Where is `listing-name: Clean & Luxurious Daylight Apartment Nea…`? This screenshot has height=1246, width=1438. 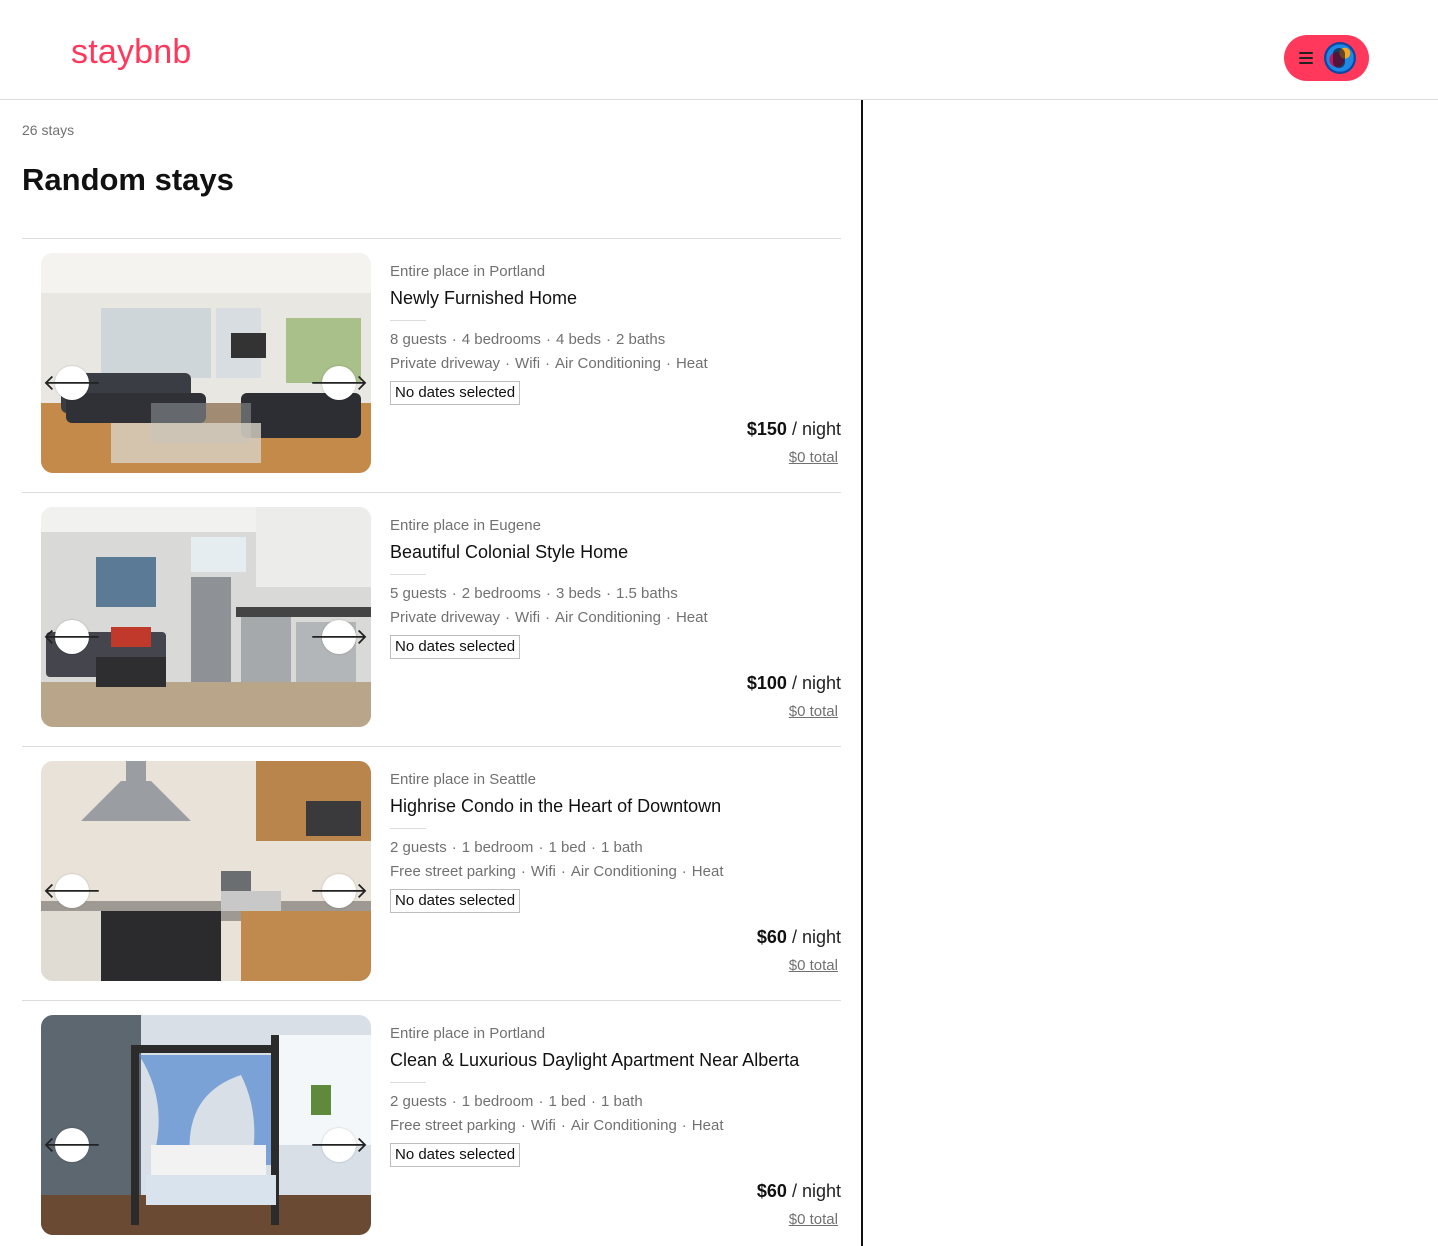
listing-name: Clean & Luxurious Daylight Apartment Nea… is located at coordinates (594, 1060).